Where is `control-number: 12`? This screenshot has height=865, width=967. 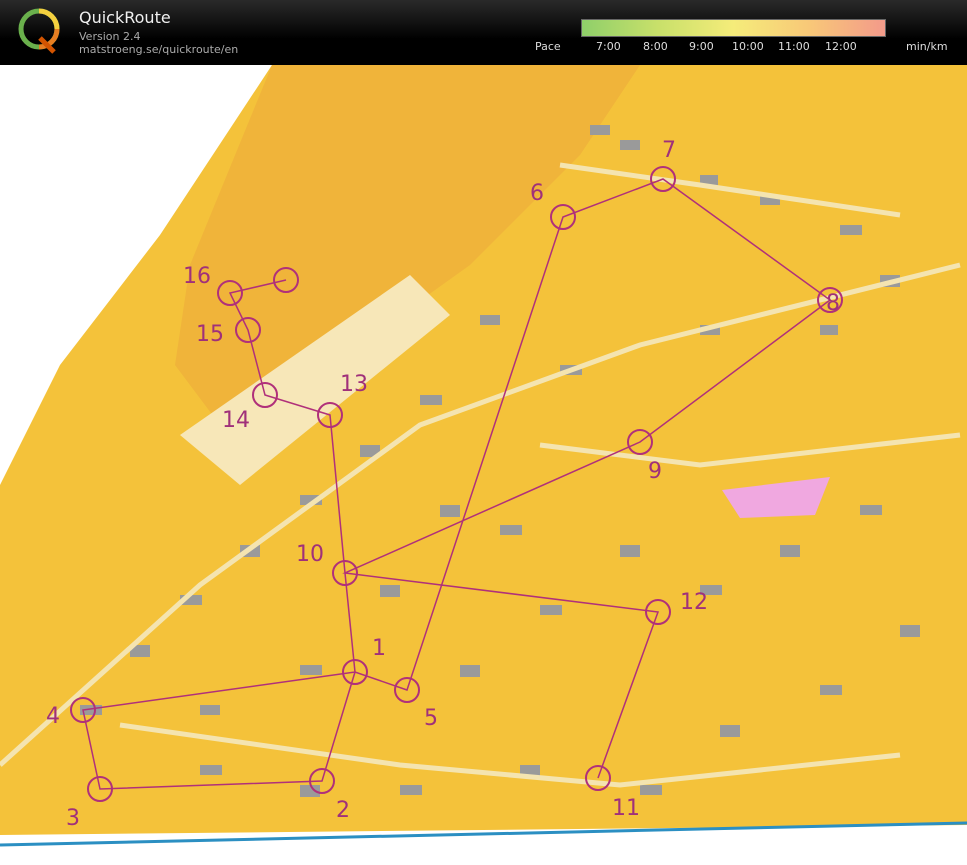 control-number: 12 is located at coordinates (694, 602).